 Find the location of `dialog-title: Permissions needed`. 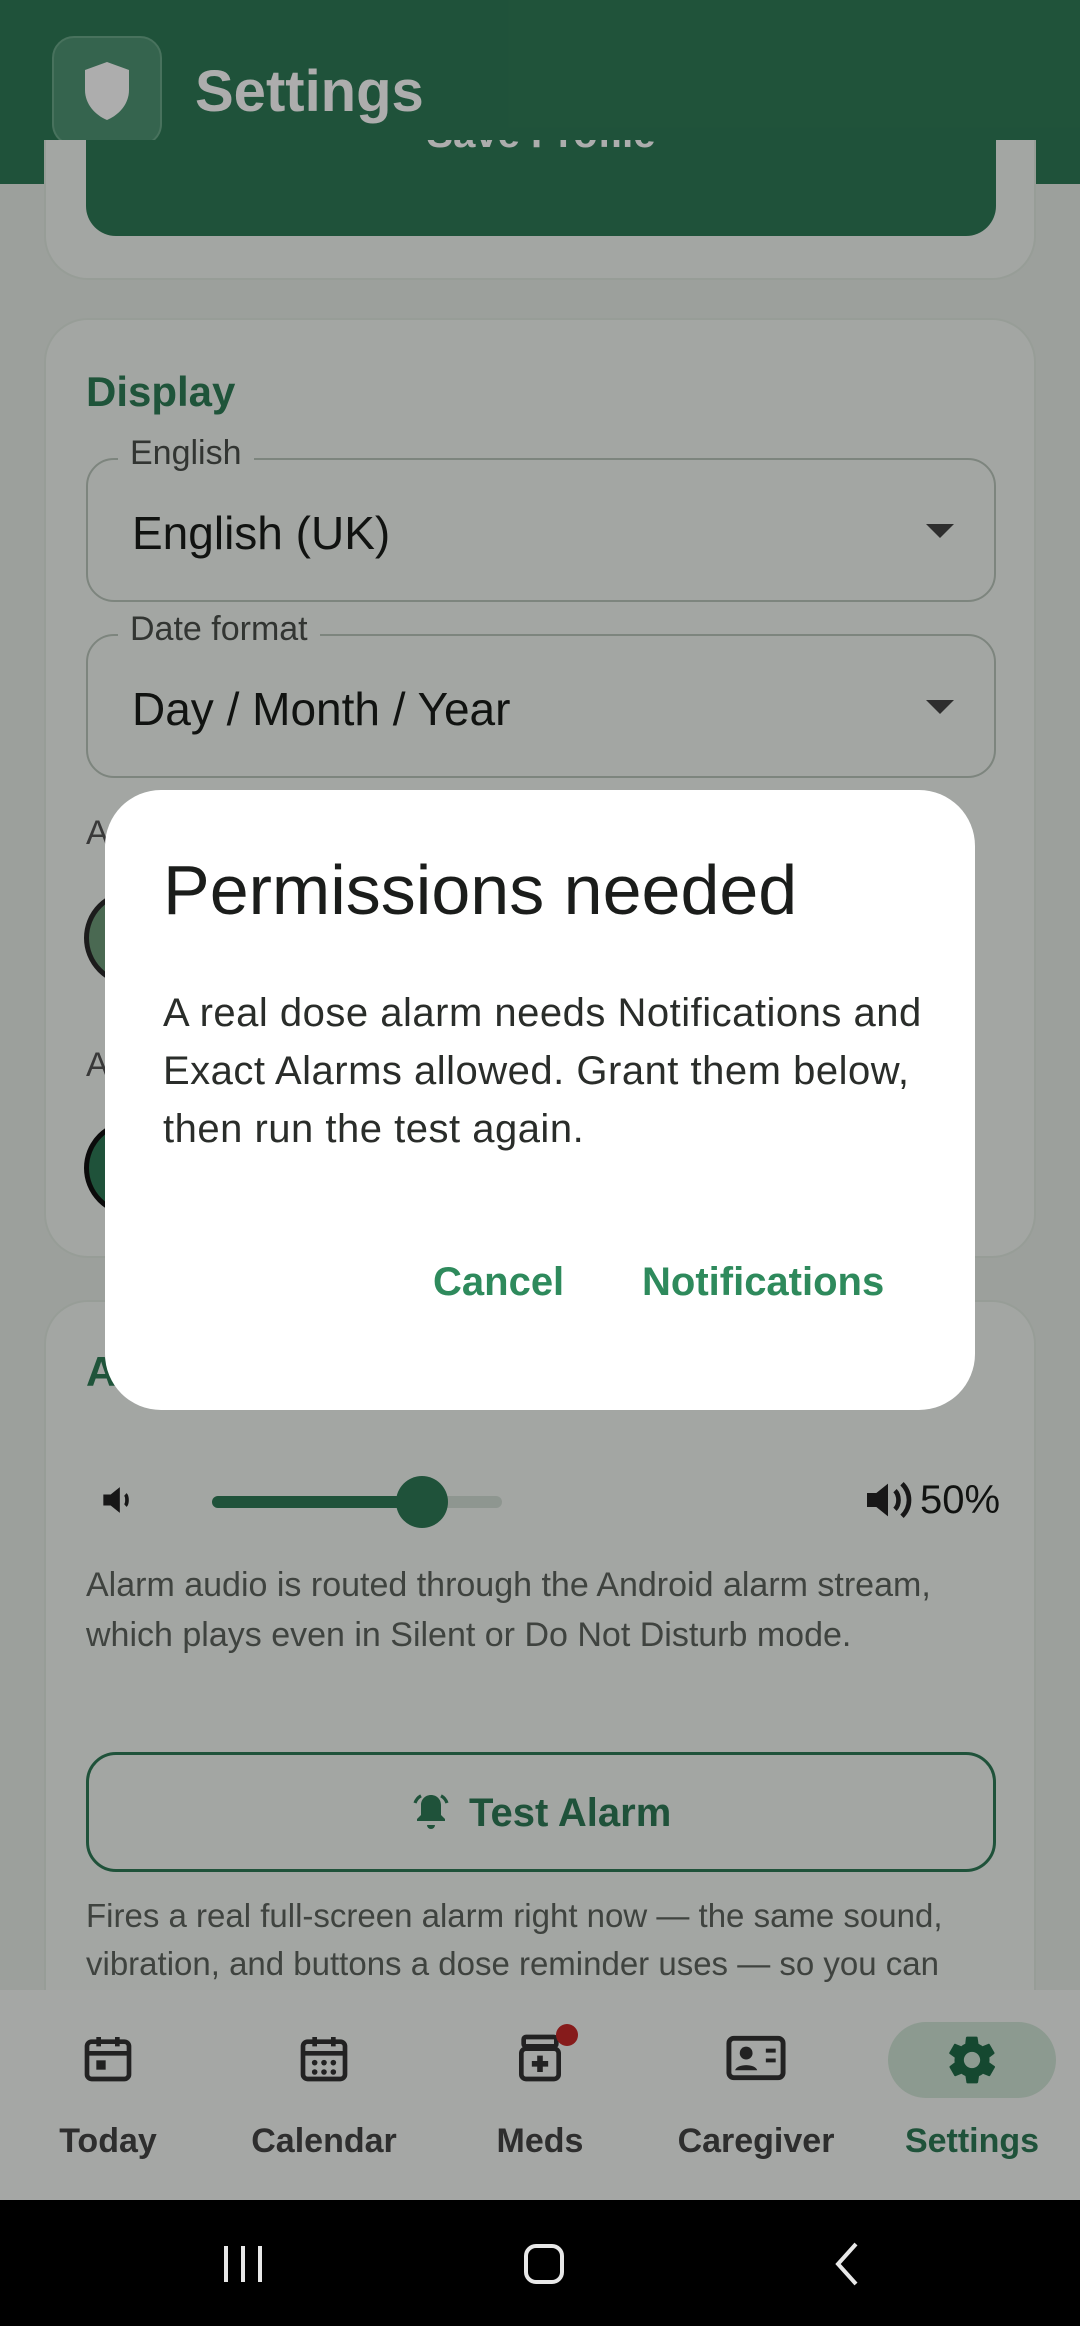

dialog-title: Permissions needed is located at coordinates (480, 890).